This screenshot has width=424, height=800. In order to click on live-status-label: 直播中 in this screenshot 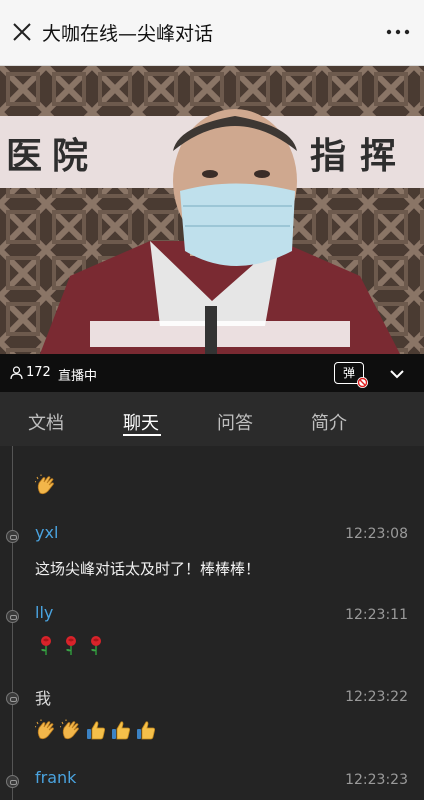, I will do `click(78, 376)`.